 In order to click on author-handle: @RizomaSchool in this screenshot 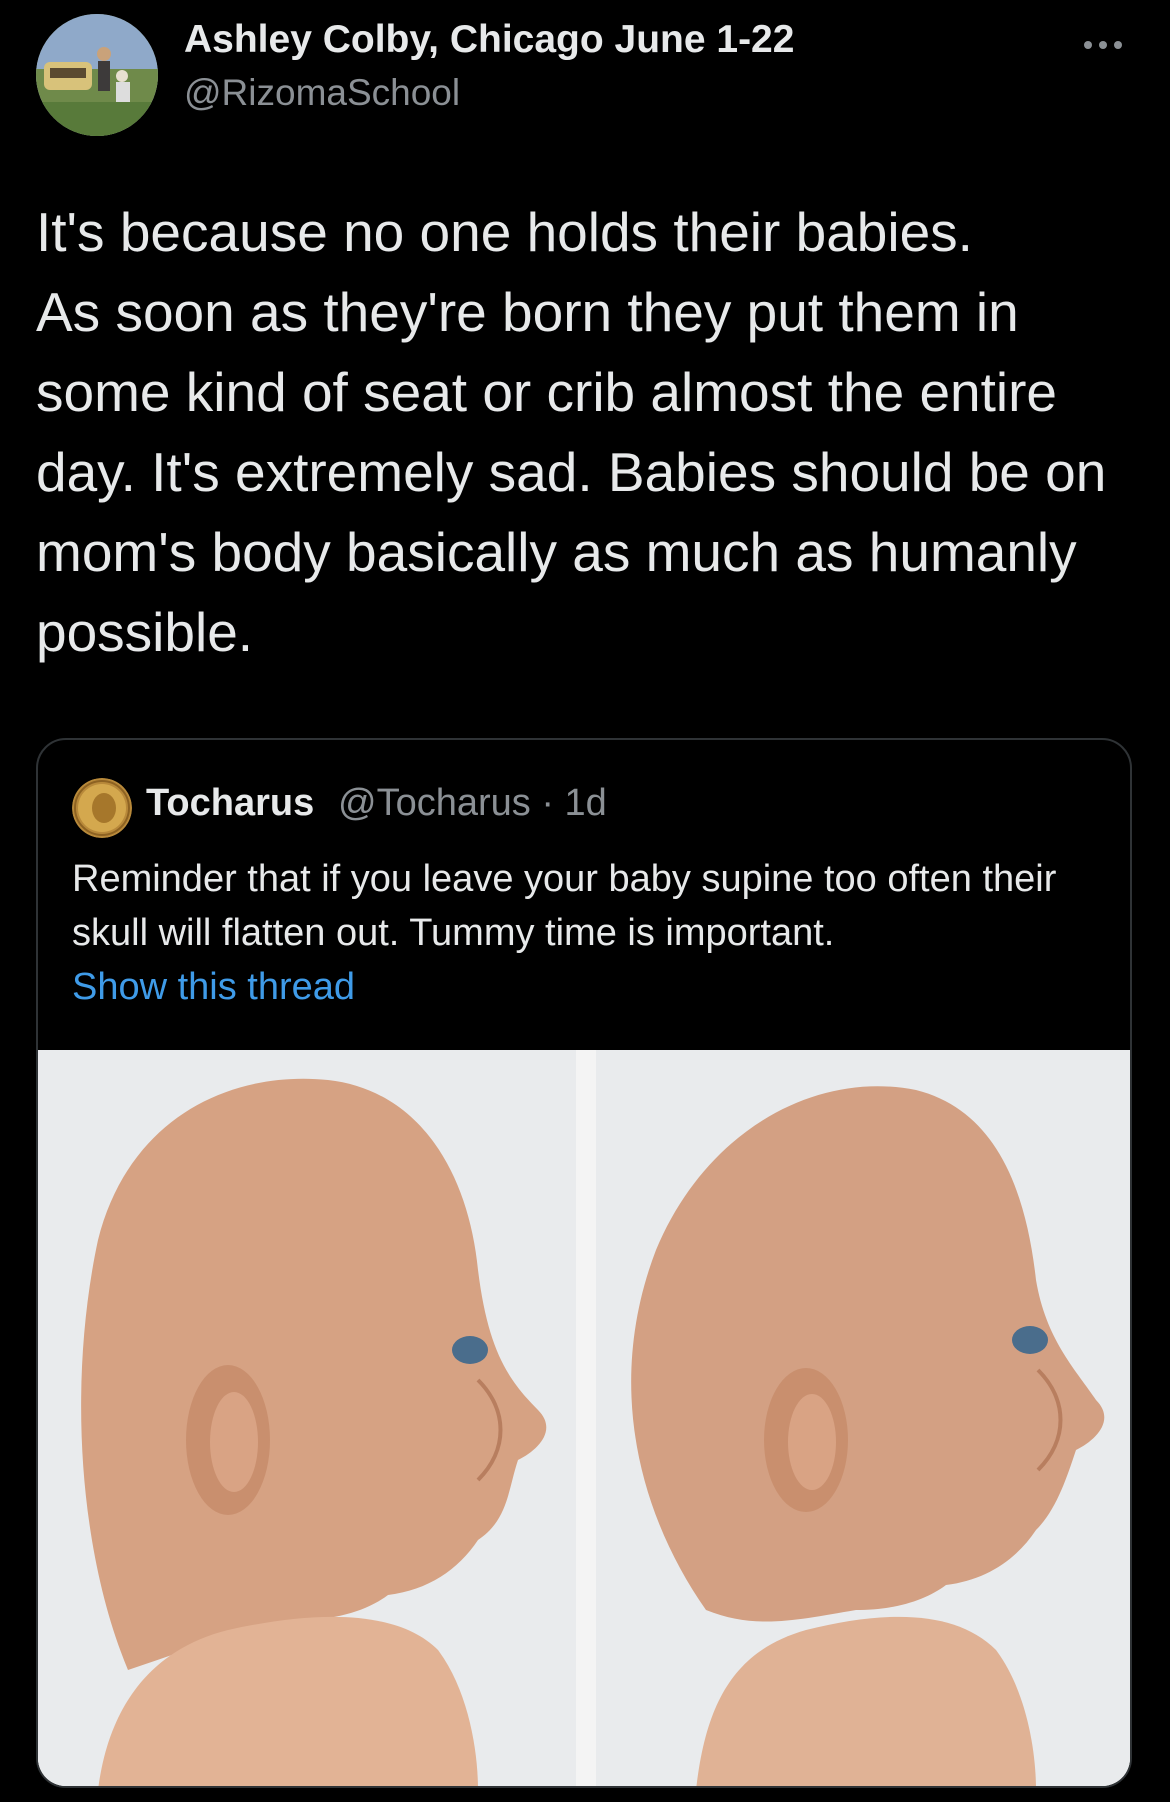, I will do `click(322, 93)`.